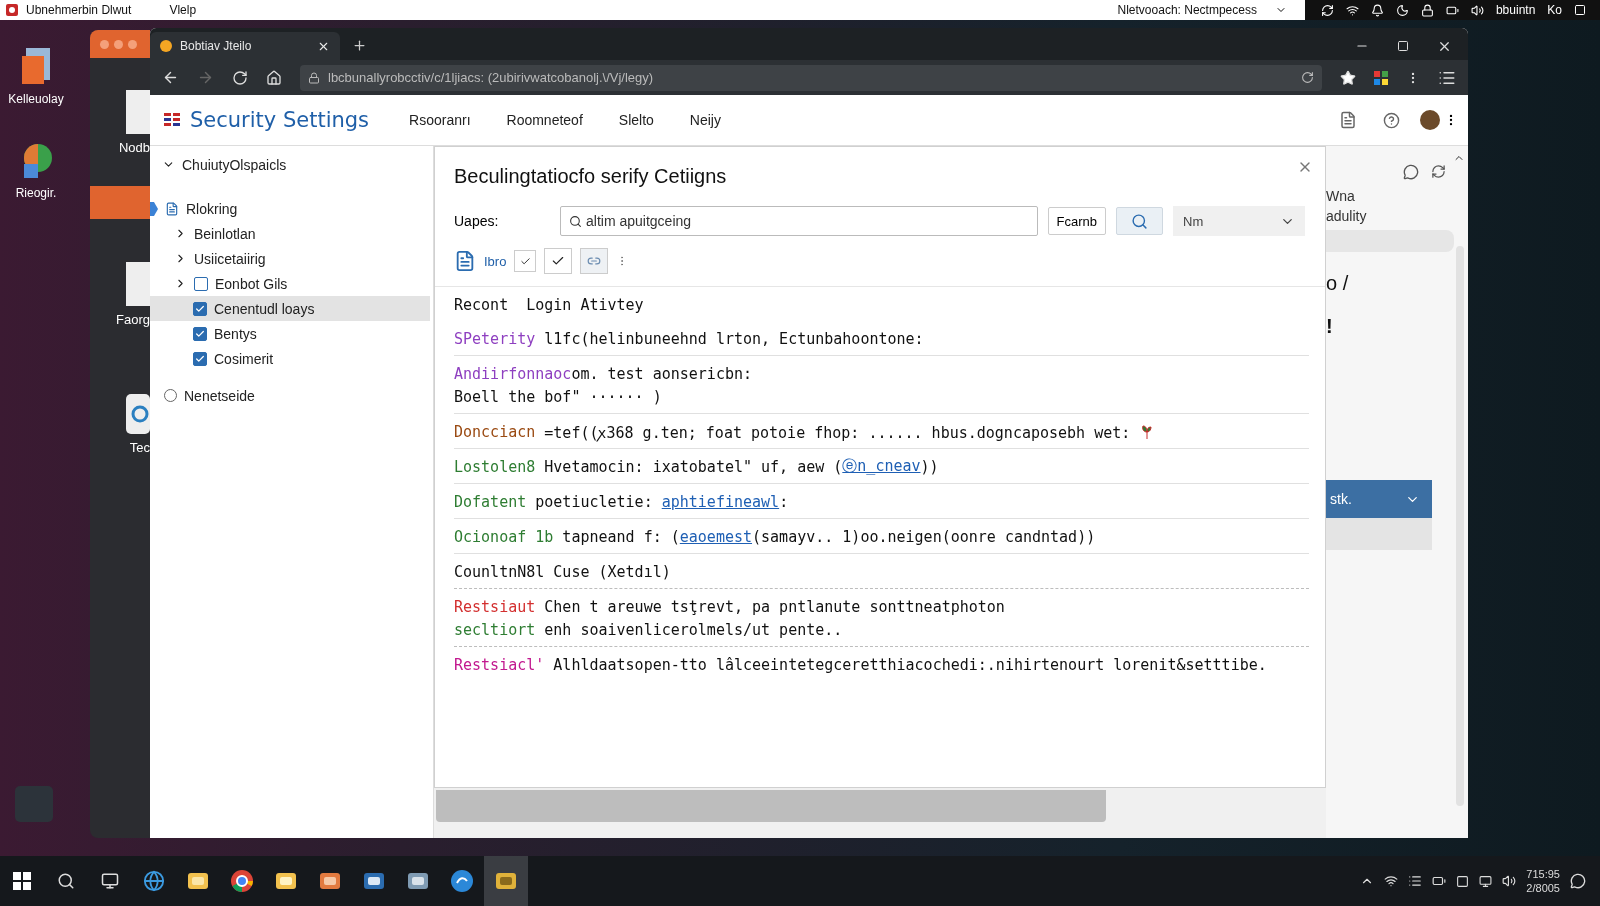 The width and height of the screenshot is (1600, 906). I want to click on clock-date: 2/8005, so click(1543, 888).